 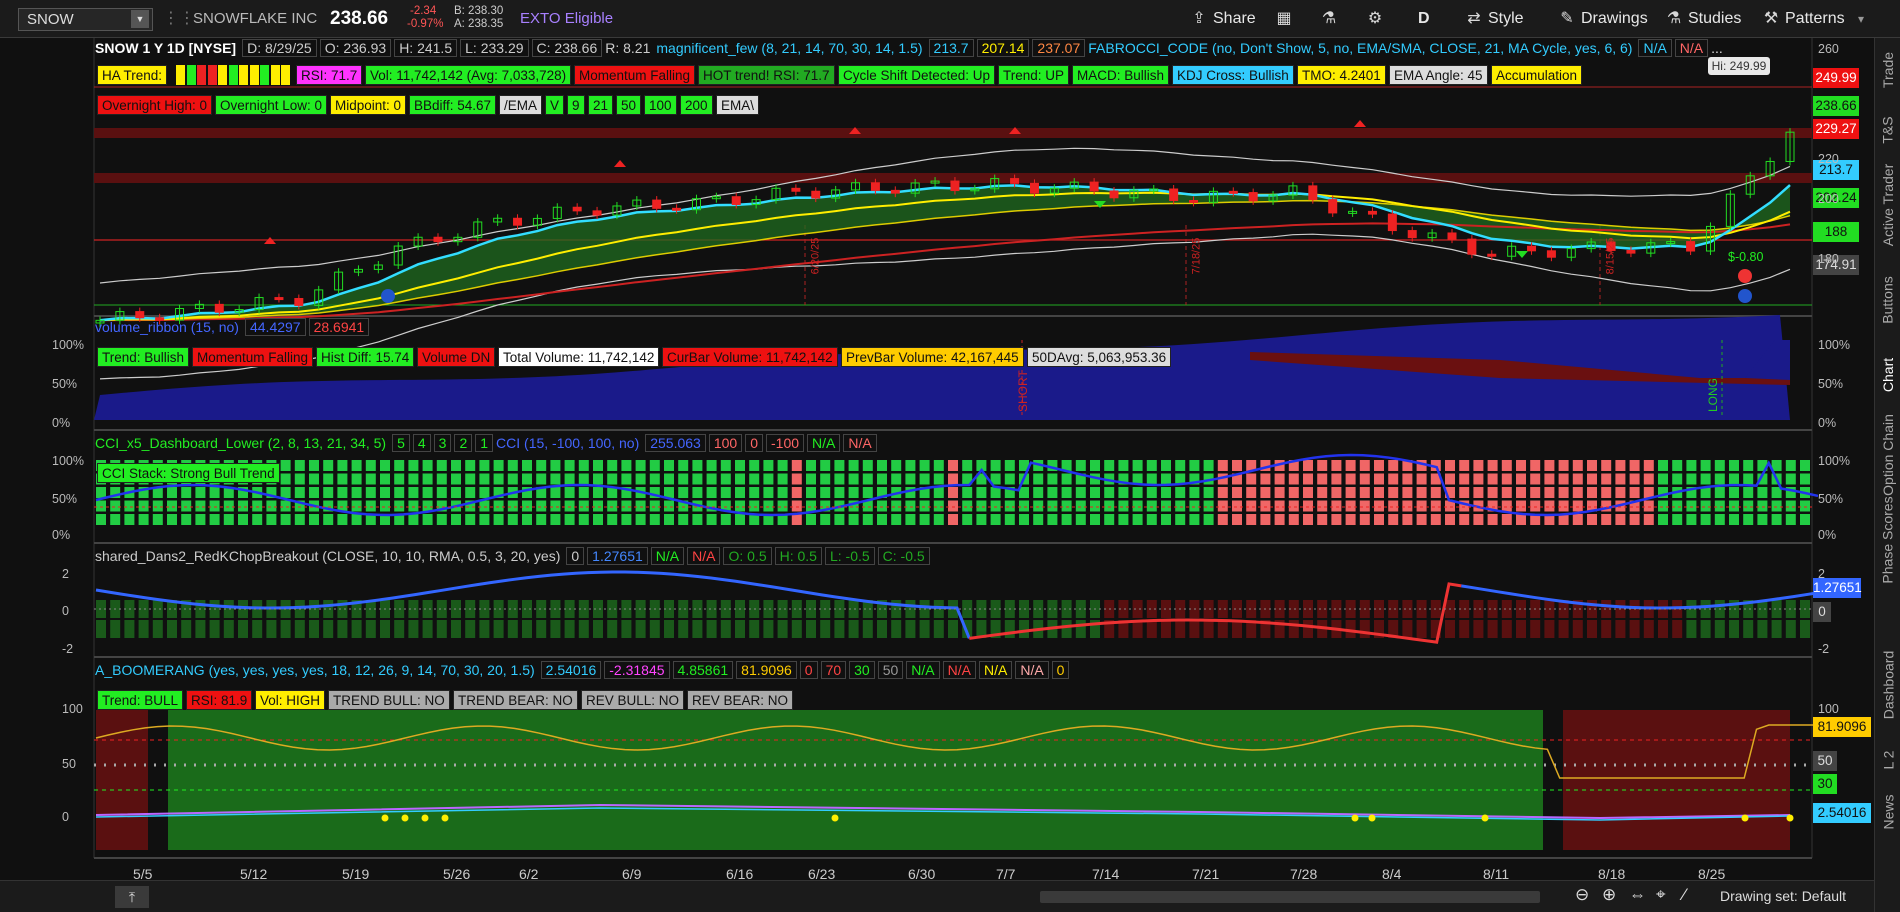 What do you see at coordinates (1286, 19) in the screenshot?
I see `layout-button: ▦` at bounding box center [1286, 19].